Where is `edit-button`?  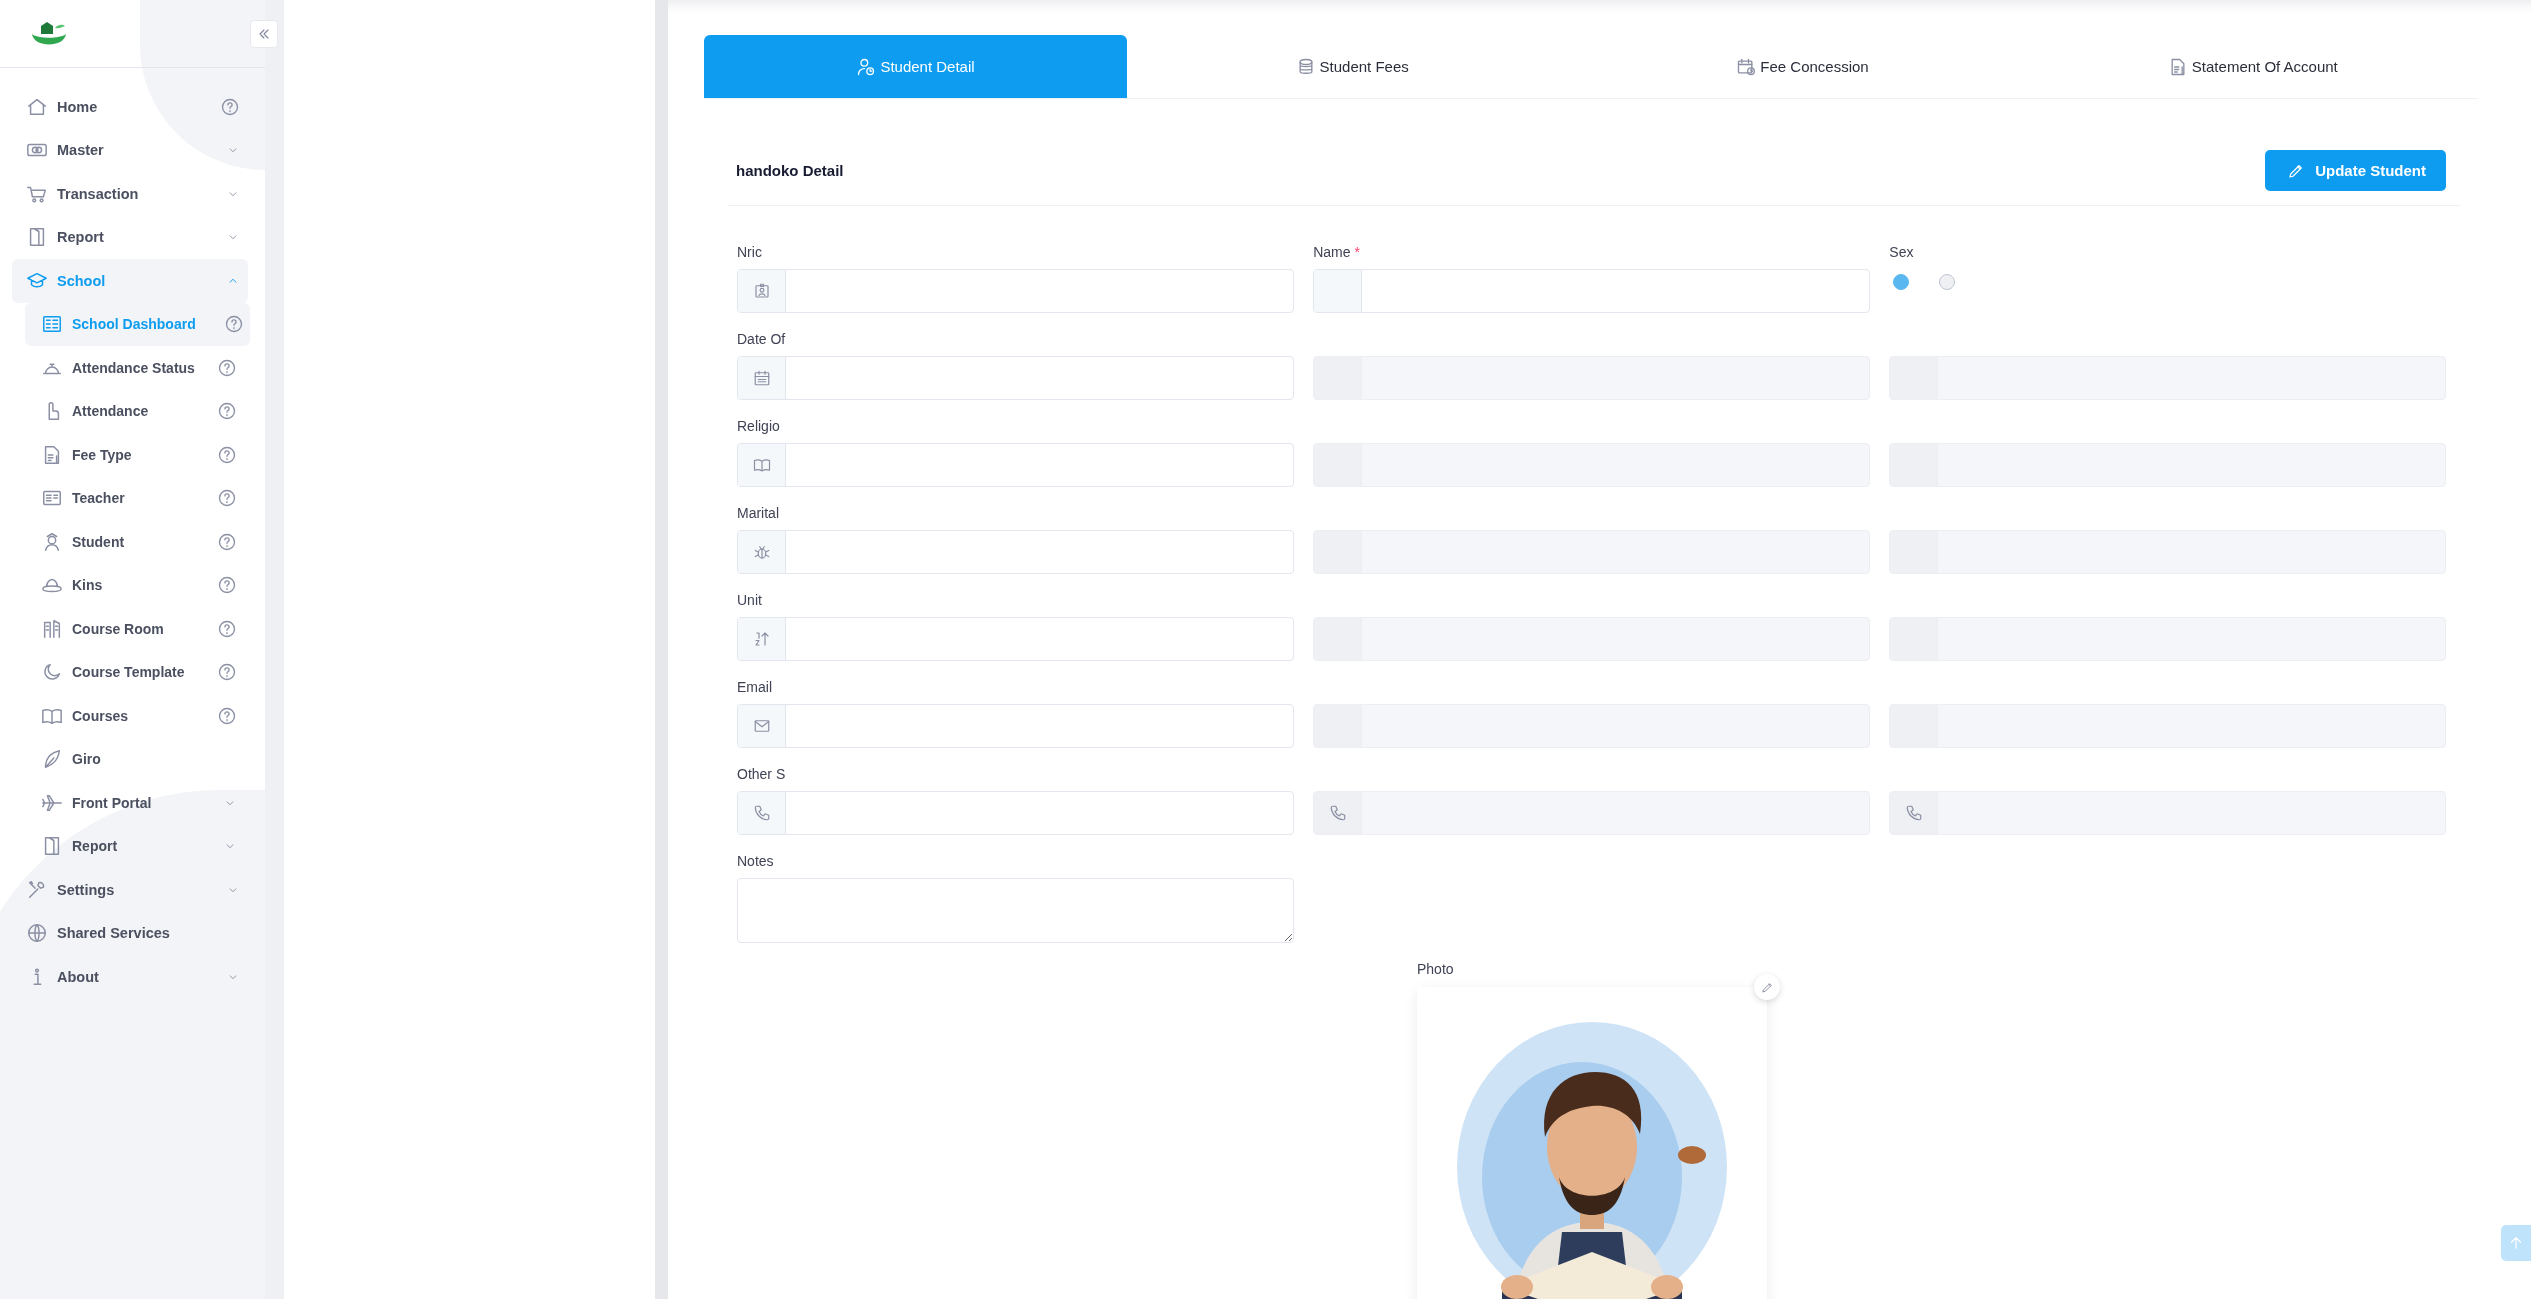
edit-button is located at coordinates (1767, 987).